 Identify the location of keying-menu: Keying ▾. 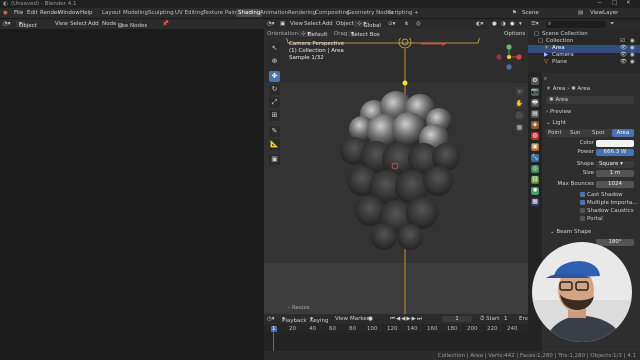
(319, 320).